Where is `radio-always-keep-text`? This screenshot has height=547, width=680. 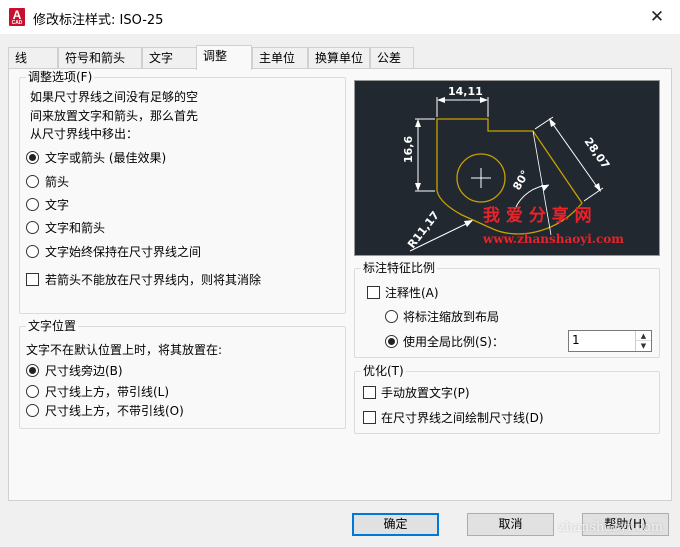 radio-always-keep-text is located at coordinates (32, 251).